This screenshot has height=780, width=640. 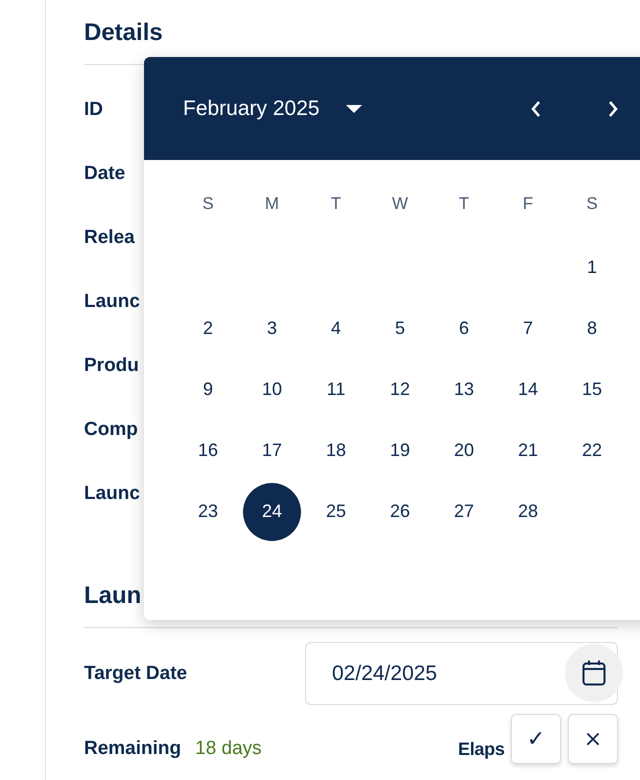 What do you see at coordinates (400, 511) in the screenshot?
I see `calendar-day: 26` at bounding box center [400, 511].